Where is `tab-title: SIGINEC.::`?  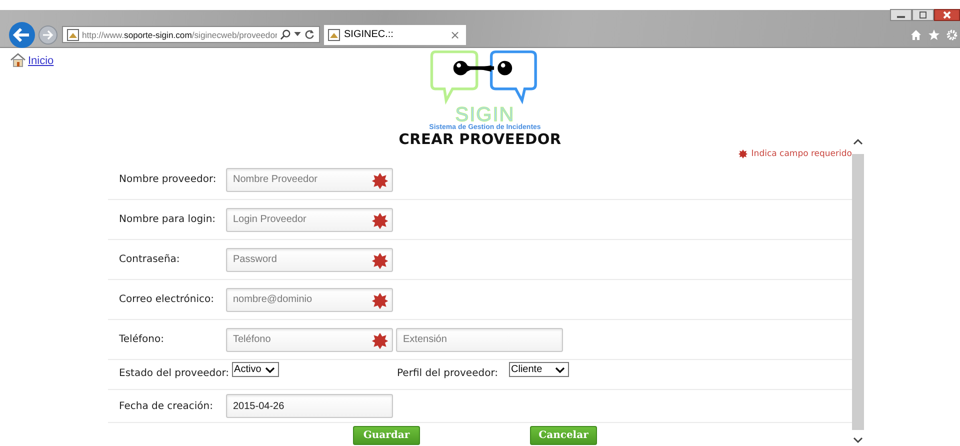
tab-title: SIGINEC.:: is located at coordinates (369, 34).